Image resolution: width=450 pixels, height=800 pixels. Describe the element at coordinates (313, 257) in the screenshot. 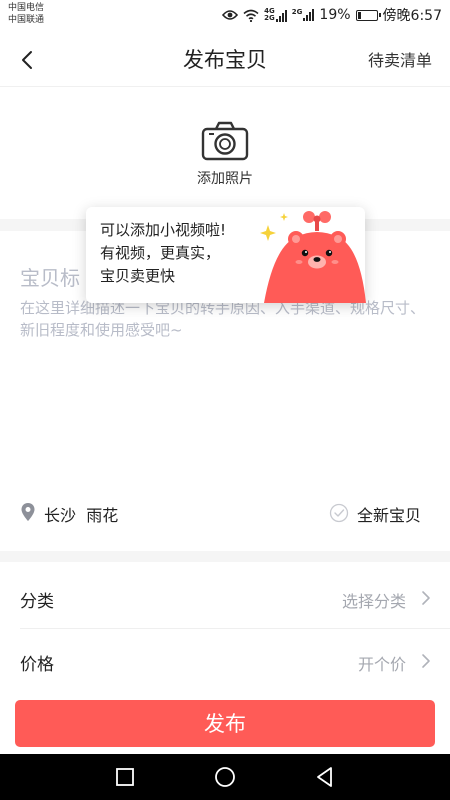

I see `bear-mascot-icon` at that location.